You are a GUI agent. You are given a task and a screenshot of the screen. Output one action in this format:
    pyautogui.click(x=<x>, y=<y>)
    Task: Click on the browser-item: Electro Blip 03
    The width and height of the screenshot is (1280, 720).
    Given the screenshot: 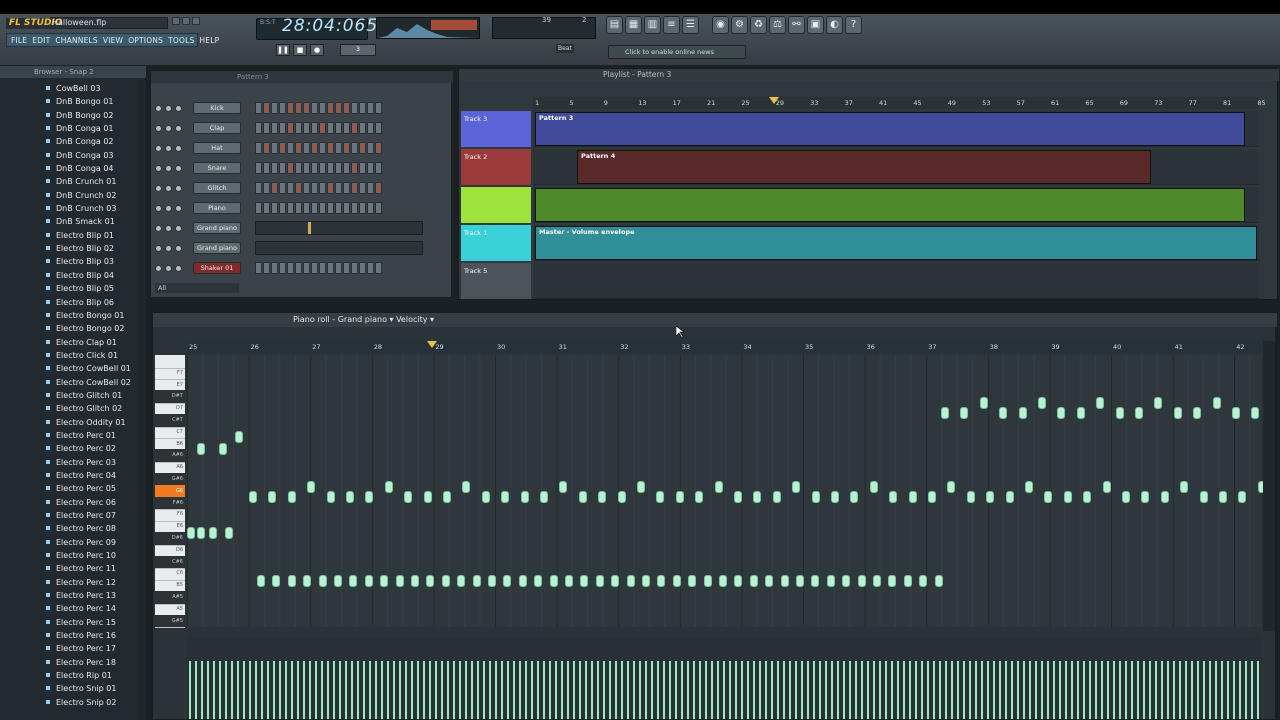 What is the action you would take?
    pyautogui.click(x=73, y=261)
    